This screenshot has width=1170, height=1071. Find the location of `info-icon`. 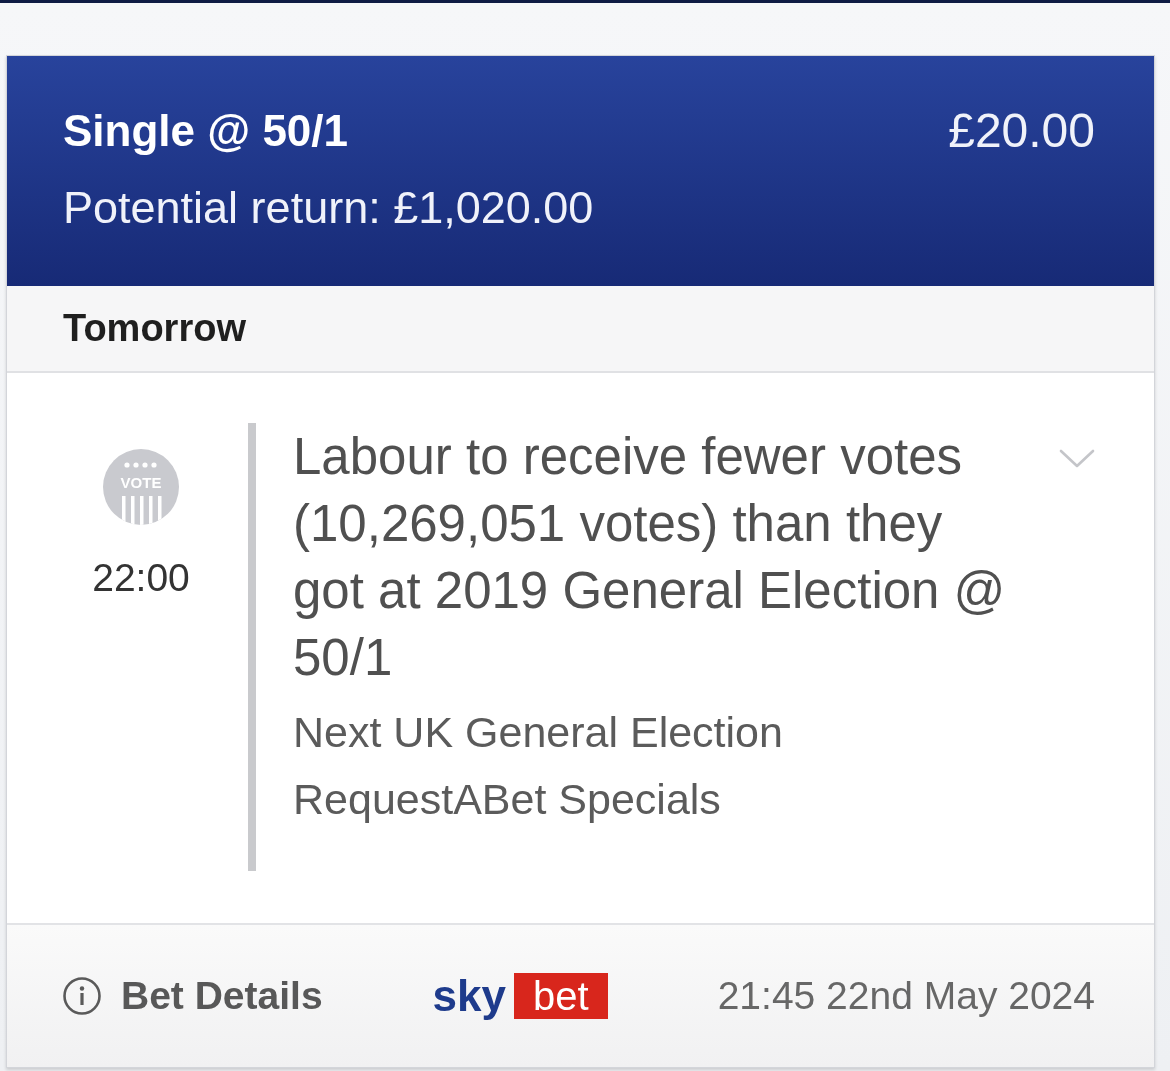

info-icon is located at coordinates (82, 996).